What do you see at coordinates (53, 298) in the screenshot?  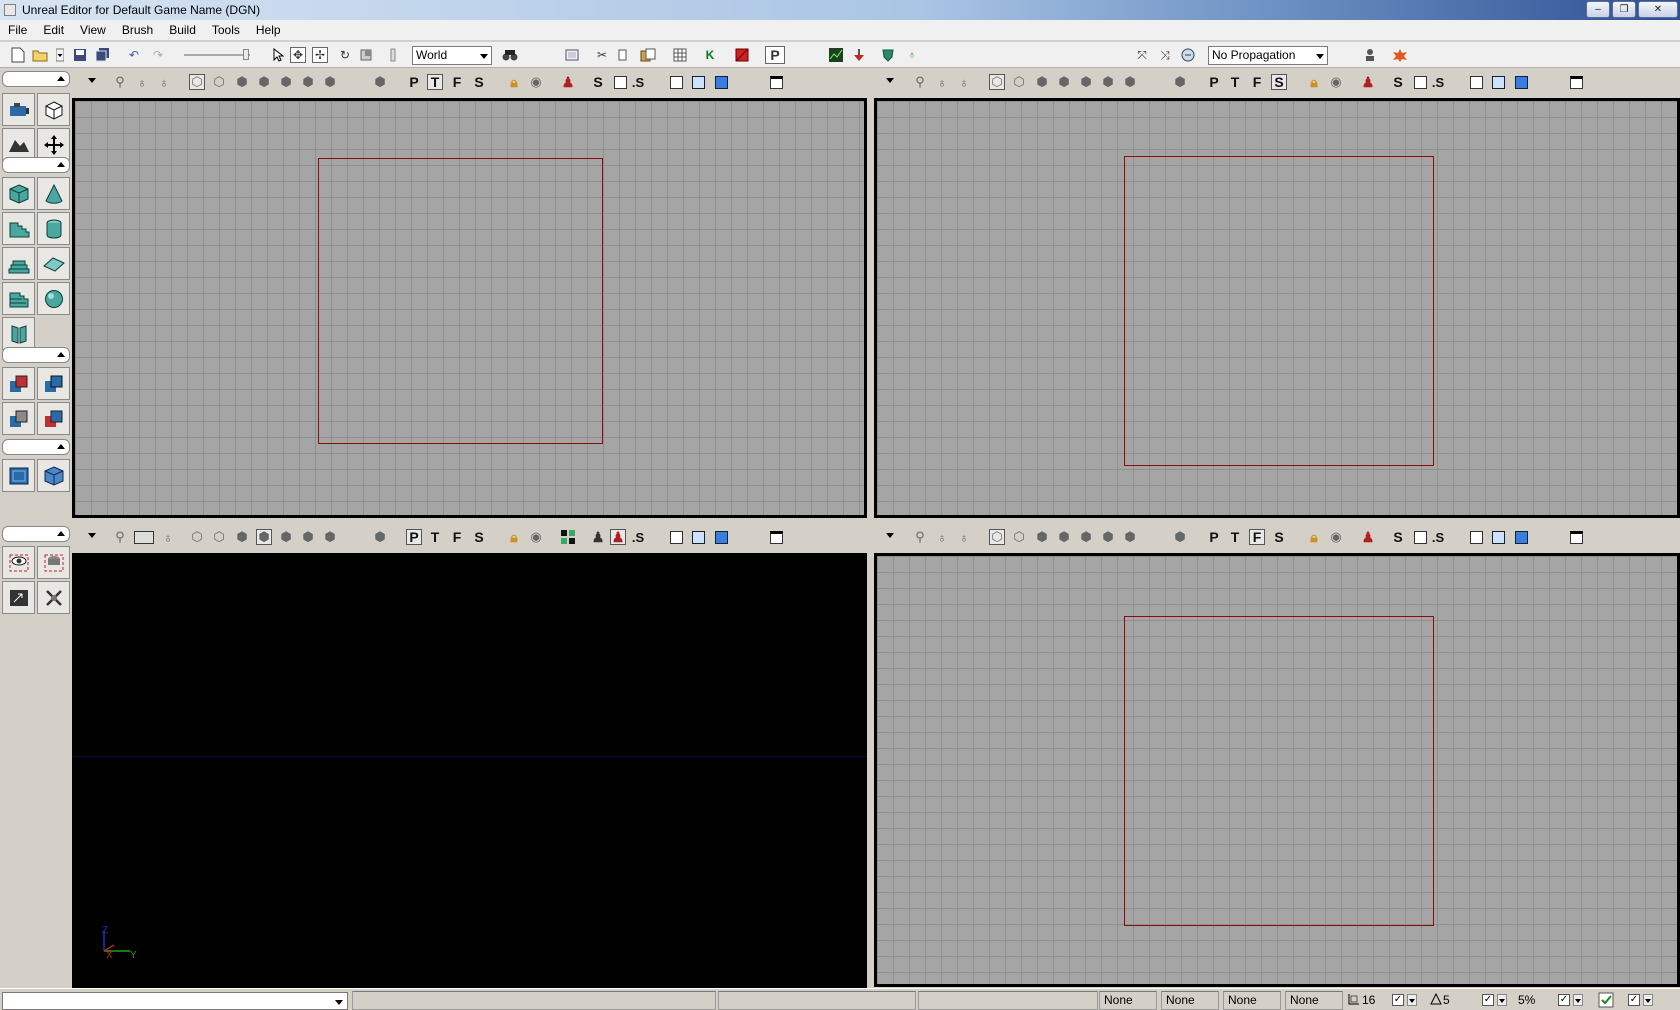 I see `sphere-builder-button` at bounding box center [53, 298].